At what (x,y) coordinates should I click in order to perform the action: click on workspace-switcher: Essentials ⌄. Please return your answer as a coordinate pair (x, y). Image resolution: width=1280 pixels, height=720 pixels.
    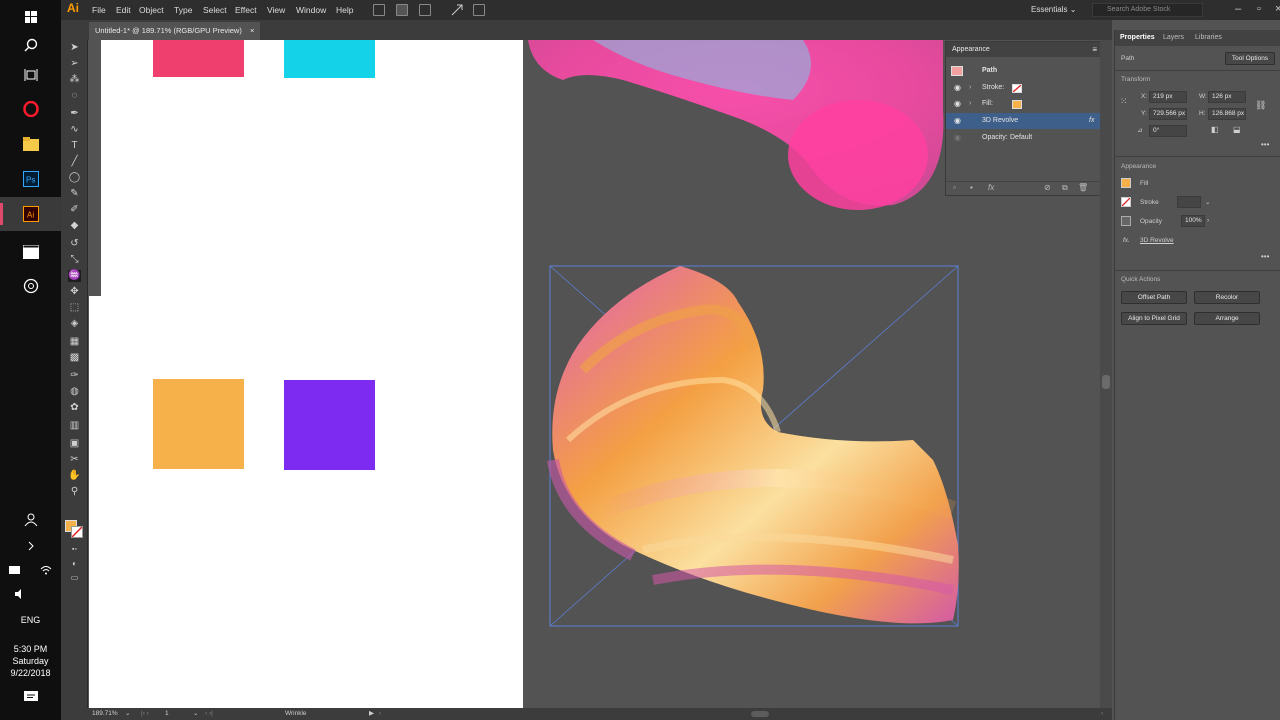
    Looking at the image, I should click on (1053, 10).